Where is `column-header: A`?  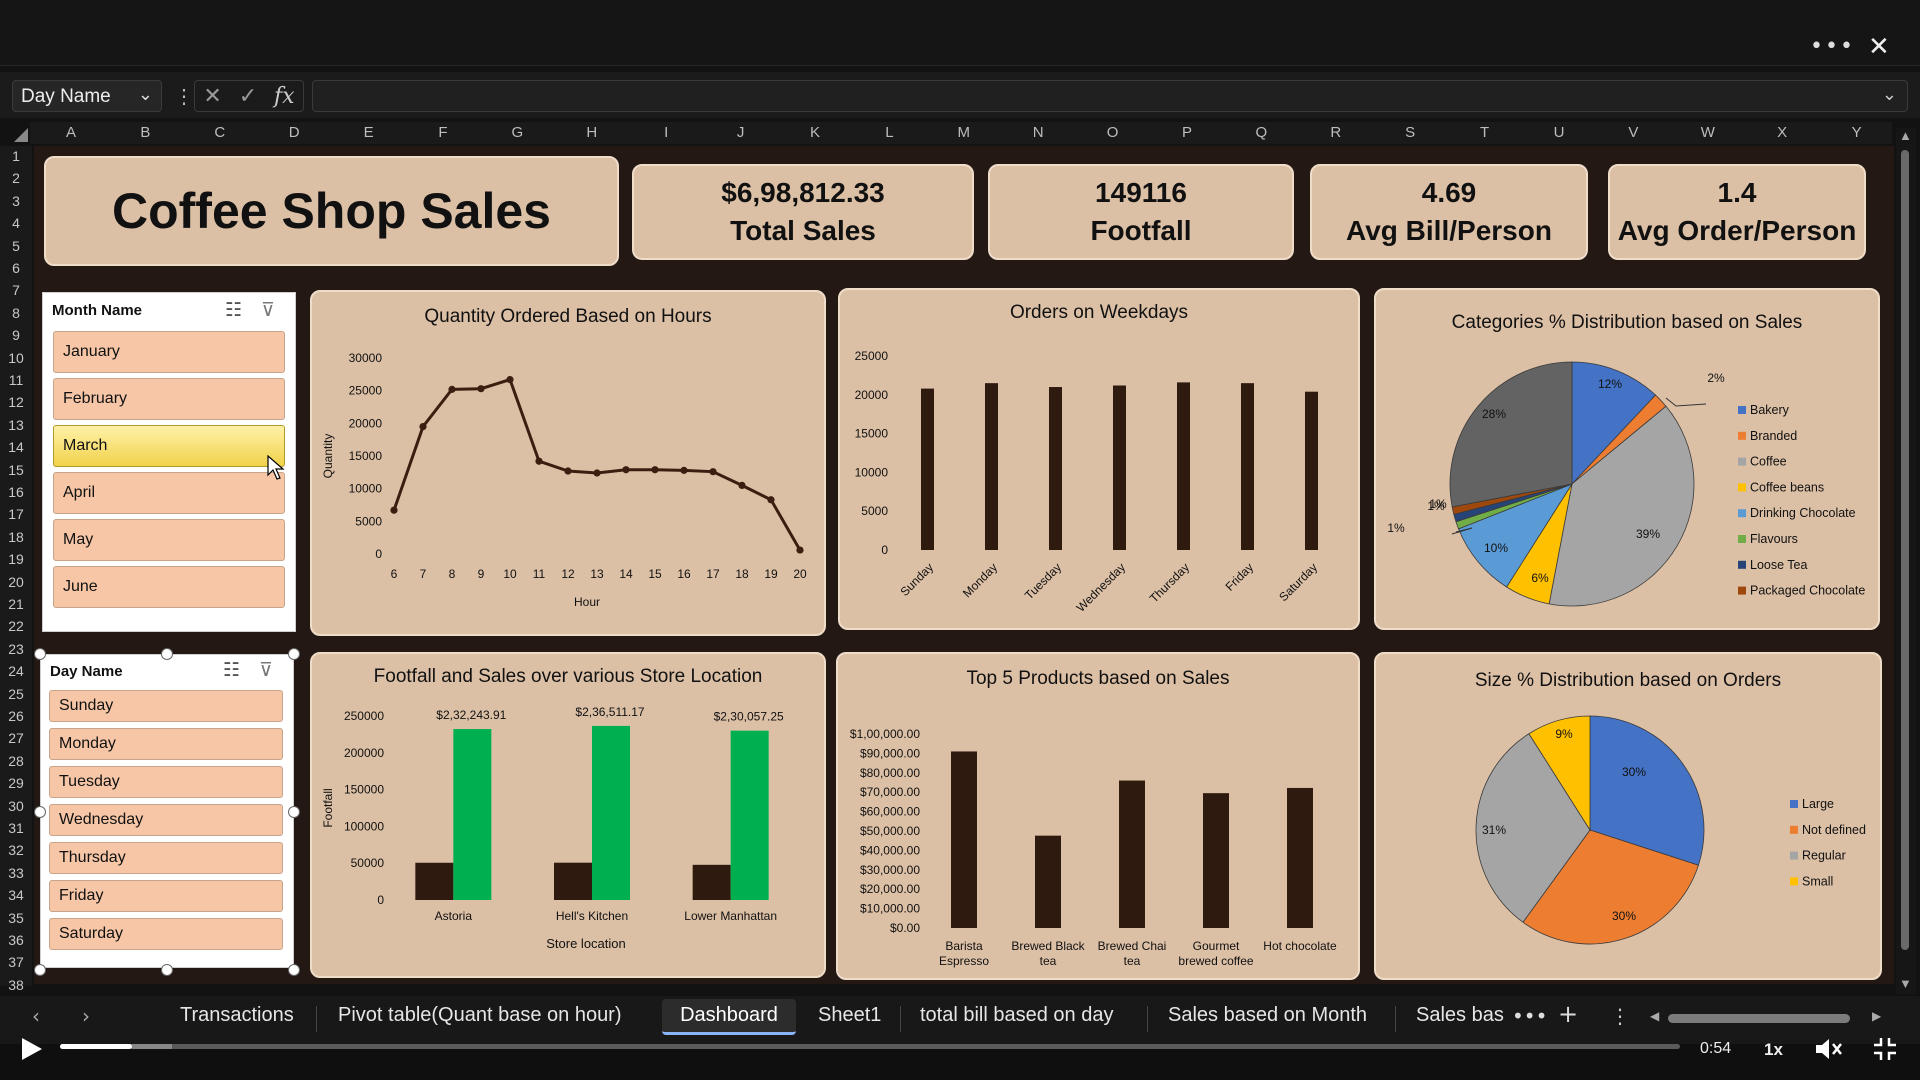 column-header: A is located at coordinates (71, 132).